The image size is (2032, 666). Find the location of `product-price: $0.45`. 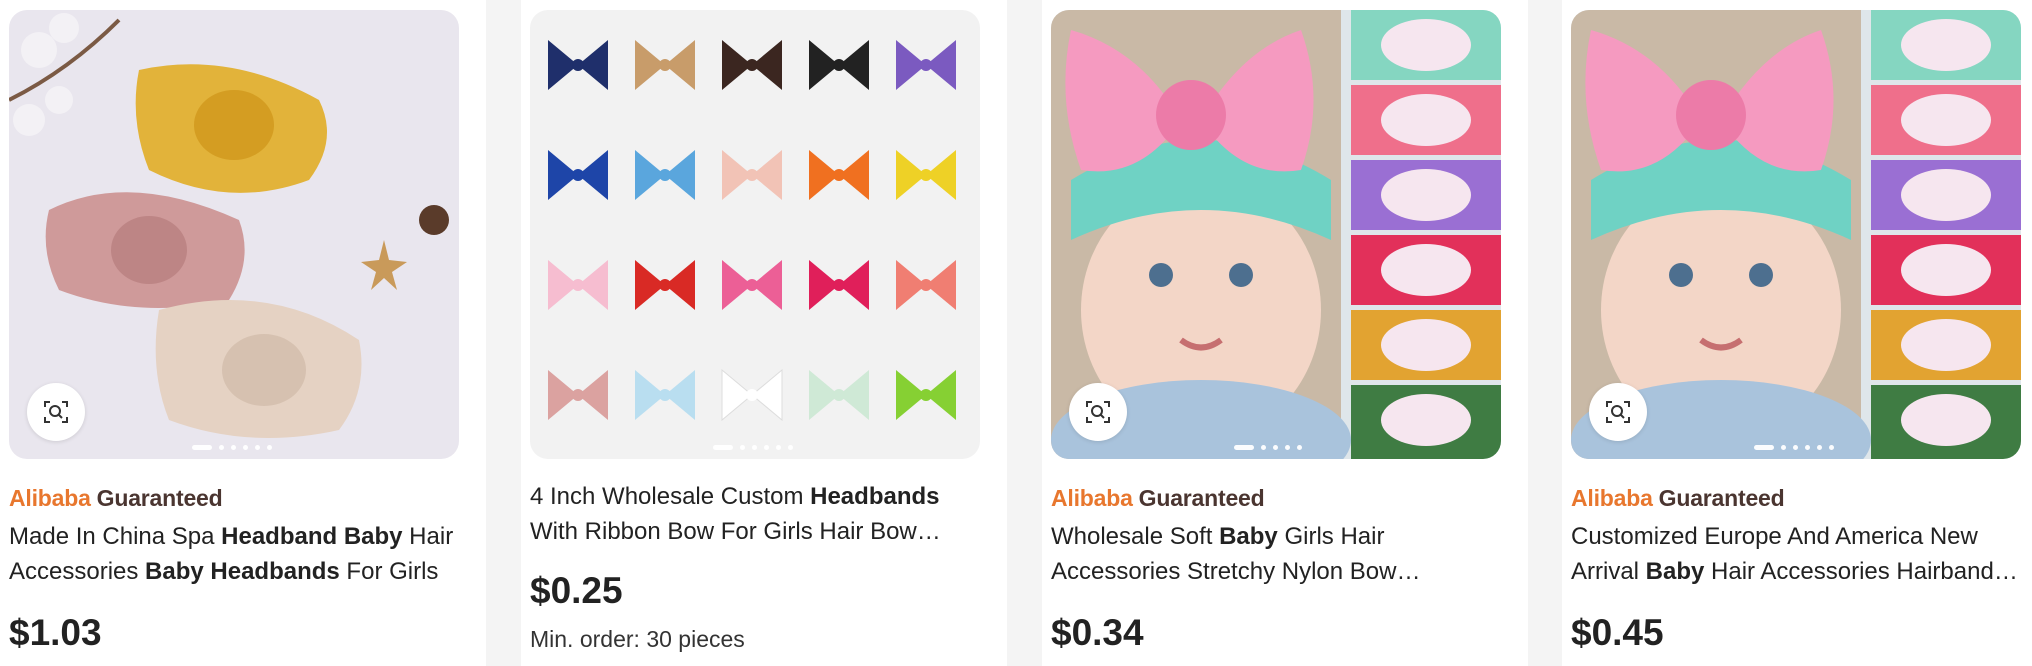

product-price: $0.45 is located at coordinates (1617, 632).